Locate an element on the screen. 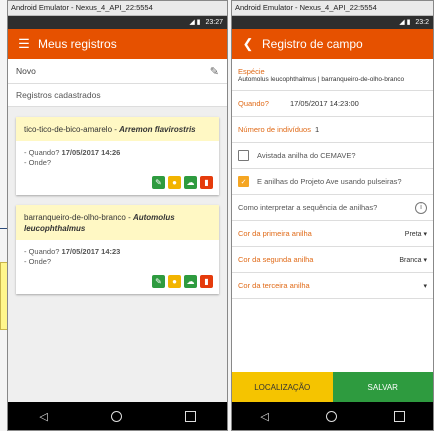 The height and width of the screenshot is (431, 434). app-title: Registro de campo is located at coordinates (312, 44).